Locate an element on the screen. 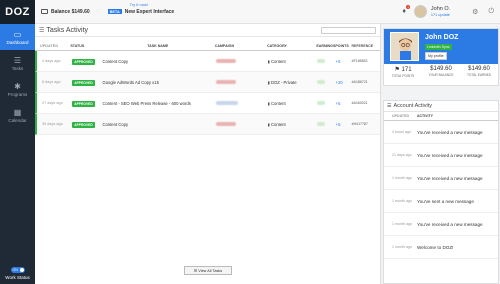 Image resolution: width=500 pixels, height=284 pixels. profile-avatar is located at coordinates (404, 46).